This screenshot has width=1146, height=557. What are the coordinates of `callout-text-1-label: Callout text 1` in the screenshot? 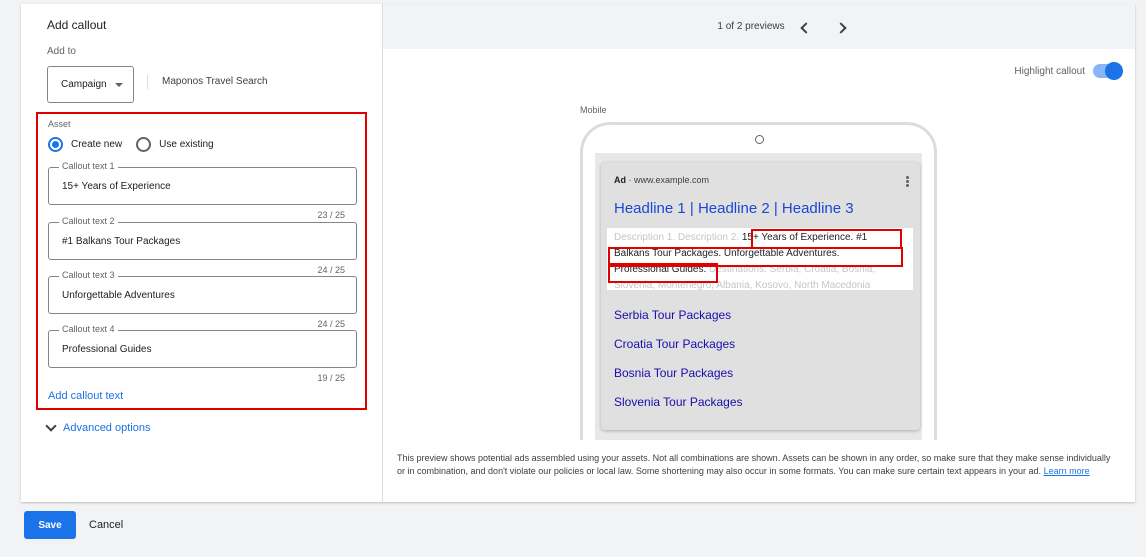 It's located at (88, 166).